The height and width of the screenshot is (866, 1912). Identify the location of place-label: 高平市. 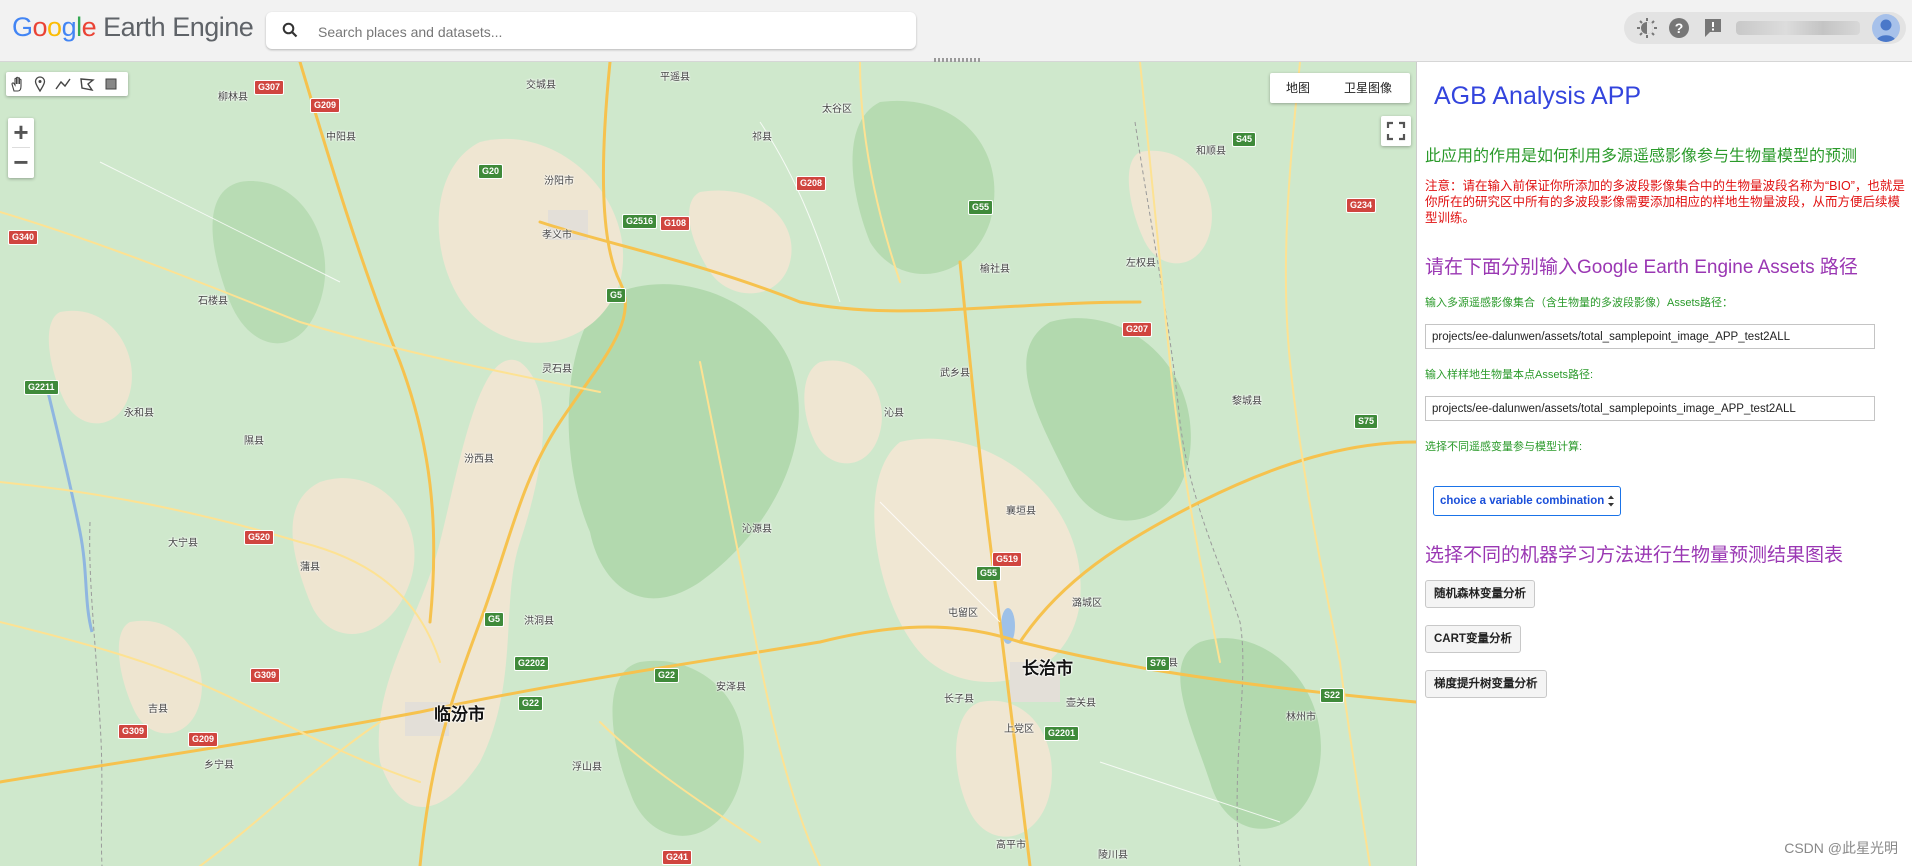
(1011, 845).